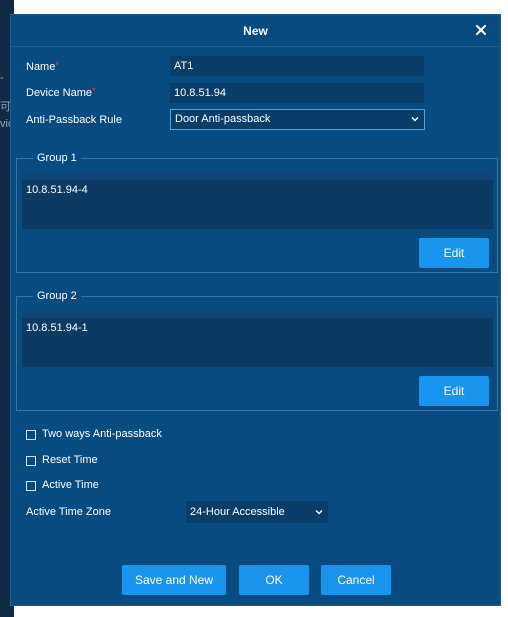 Image resolution: width=508 pixels, height=617 pixels. Describe the element at coordinates (237, 512) in the screenshot. I see `active-time-zone-value: 24-Hour Accessible` at that location.